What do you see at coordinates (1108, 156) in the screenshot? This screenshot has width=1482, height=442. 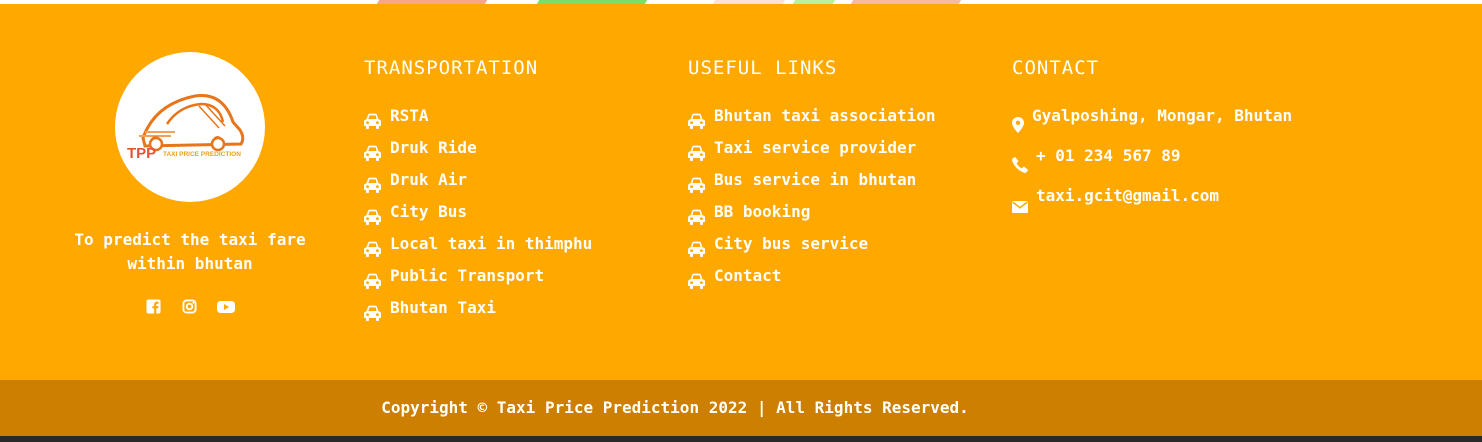 I see `phone-text: + 01 234 567 89` at bounding box center [1108, 156].